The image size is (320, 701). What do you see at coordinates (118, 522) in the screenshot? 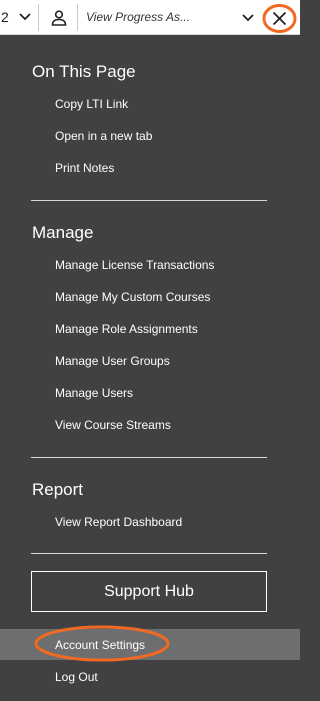
I see `menu-item-view-report-dashboard: View Report Dashboard` at bounding box center [118, 522].